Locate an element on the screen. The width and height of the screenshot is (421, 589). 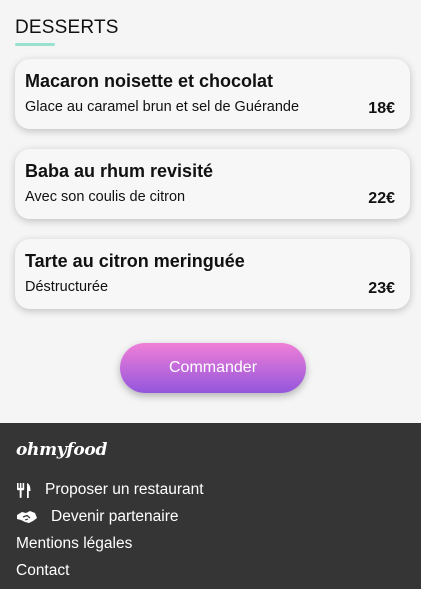
dessert-description: Avec son coulis de citron is located at coordinates (105, 197).